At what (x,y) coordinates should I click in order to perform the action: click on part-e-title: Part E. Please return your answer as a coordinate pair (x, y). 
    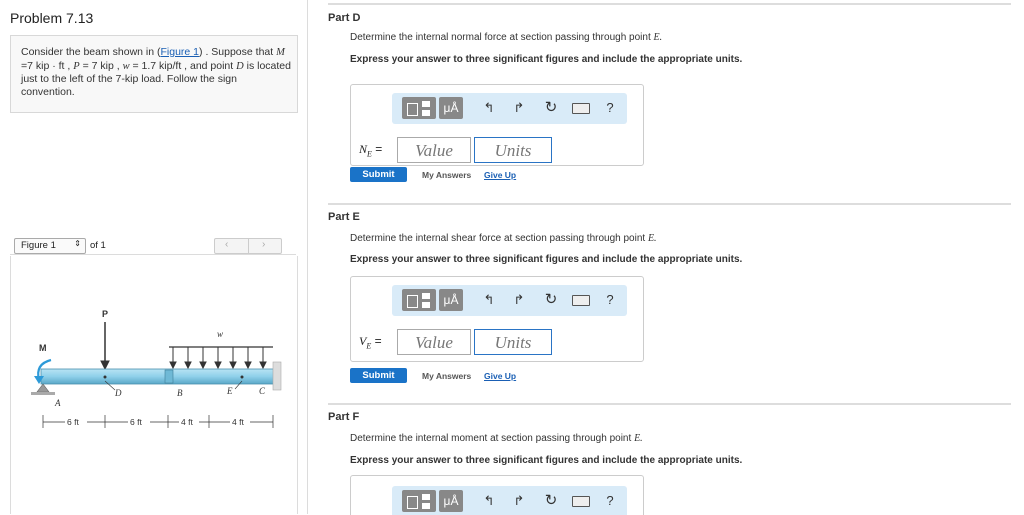
    Looking at the image, I should click on (344, 217).